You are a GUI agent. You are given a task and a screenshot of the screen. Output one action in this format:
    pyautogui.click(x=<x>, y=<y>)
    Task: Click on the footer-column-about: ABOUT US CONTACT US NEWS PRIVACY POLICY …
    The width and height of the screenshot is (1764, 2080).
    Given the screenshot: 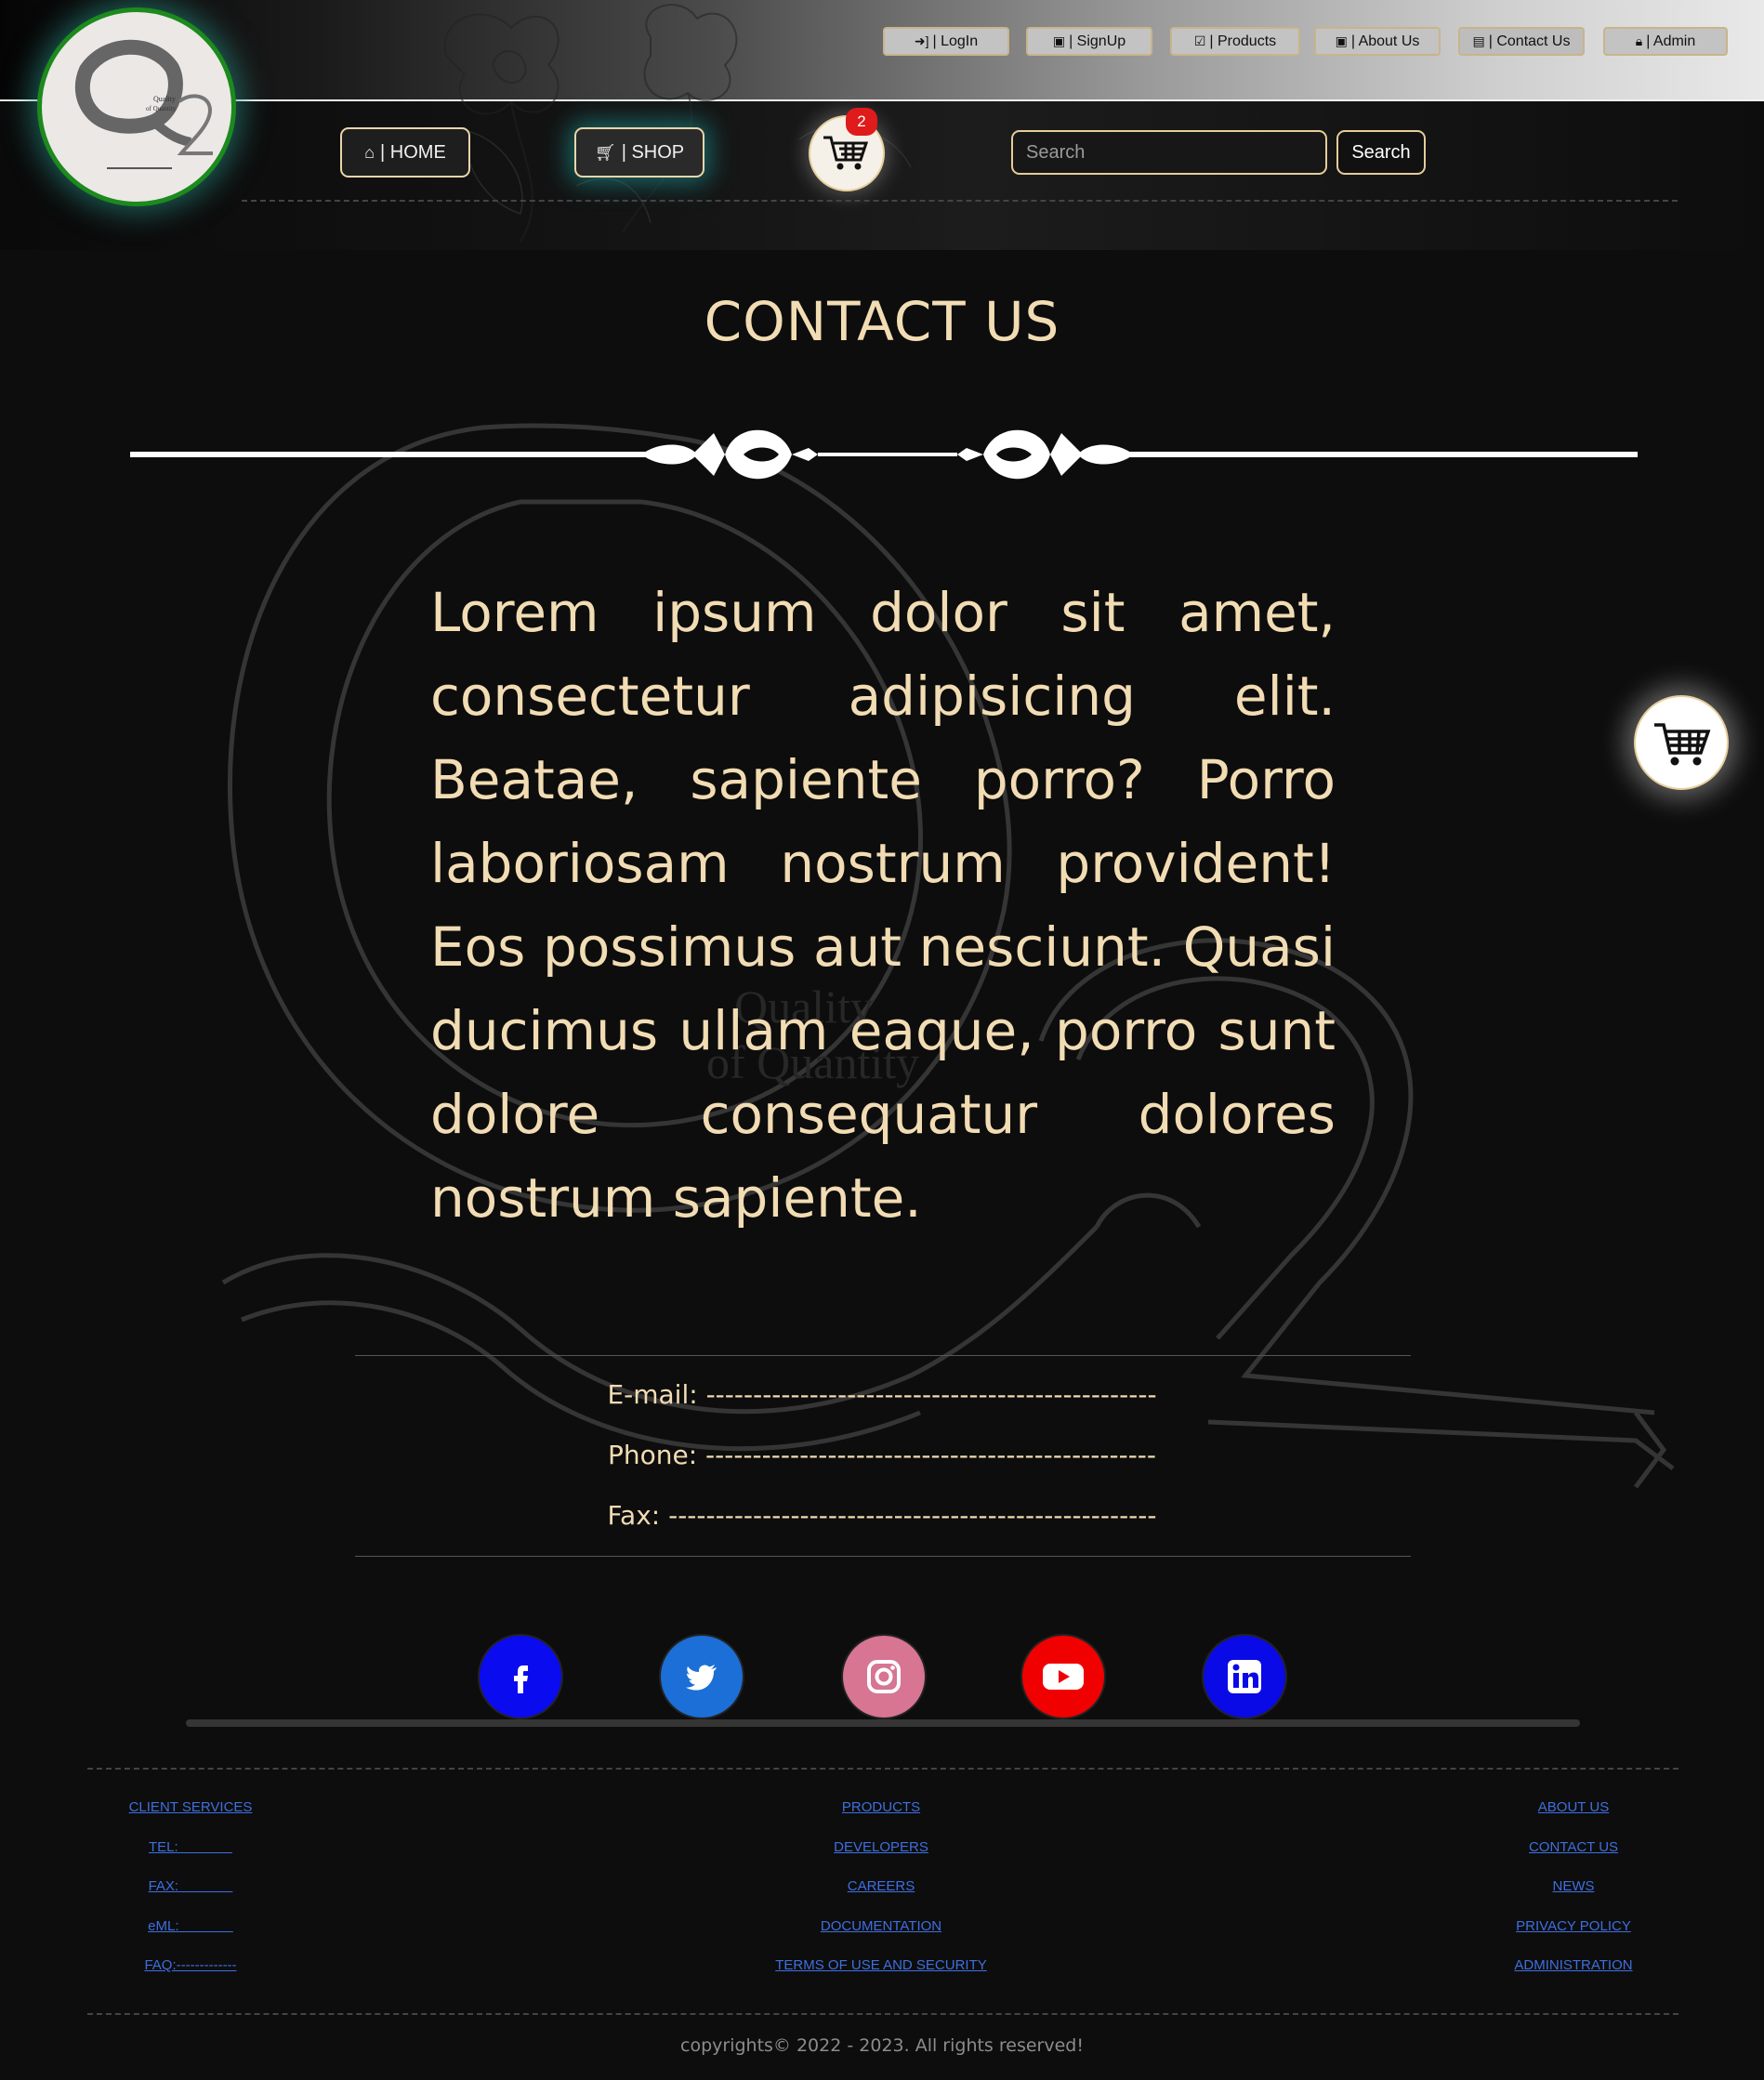 What is the action you would take?
    pyautogui.click(x=1573, y=1895)
    